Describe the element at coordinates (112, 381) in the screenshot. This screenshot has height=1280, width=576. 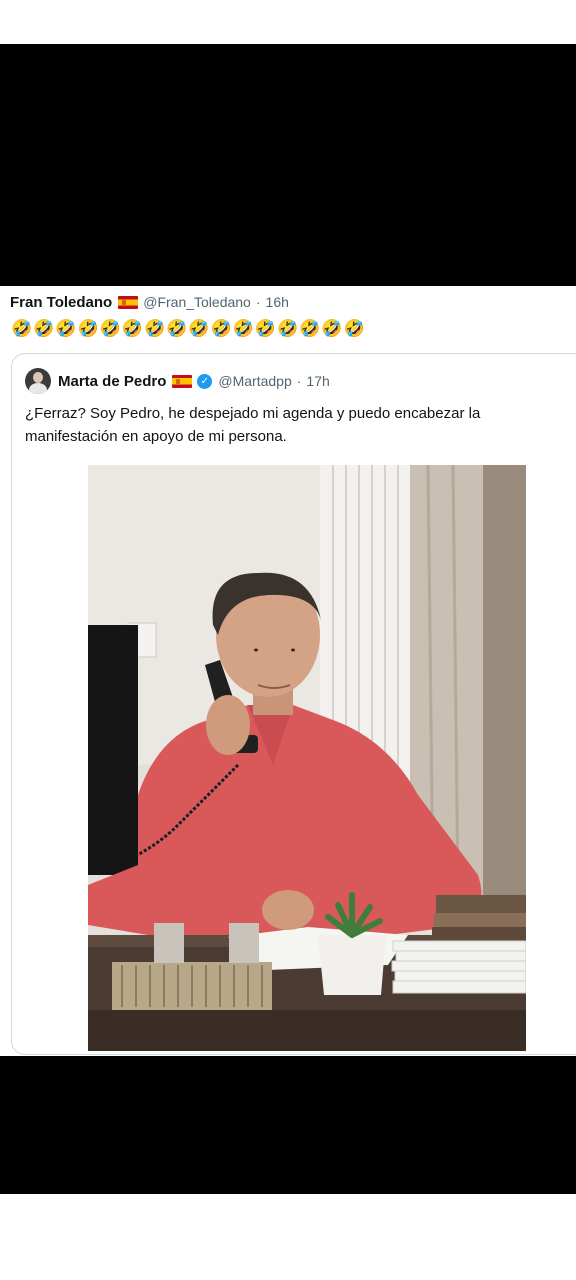
I see `quoted-author-name: Marta de Pedro` at that location.